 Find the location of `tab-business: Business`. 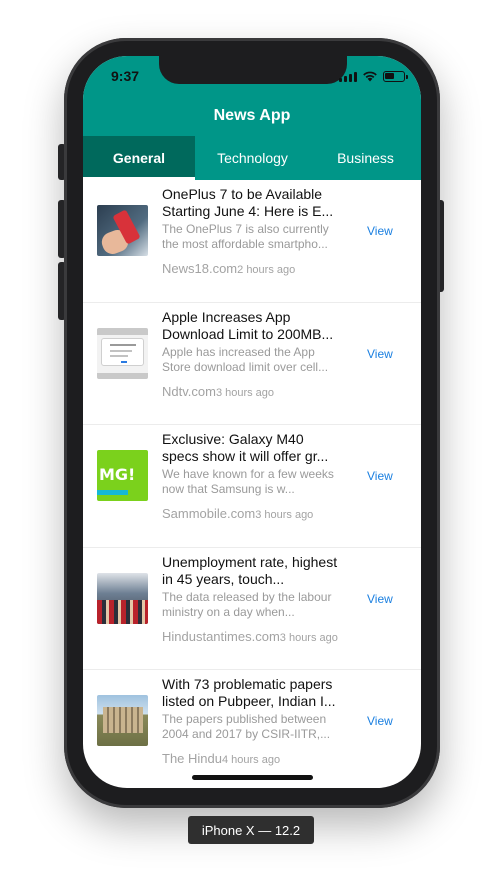

tab-business: Business is located at coordinates (365, 158).